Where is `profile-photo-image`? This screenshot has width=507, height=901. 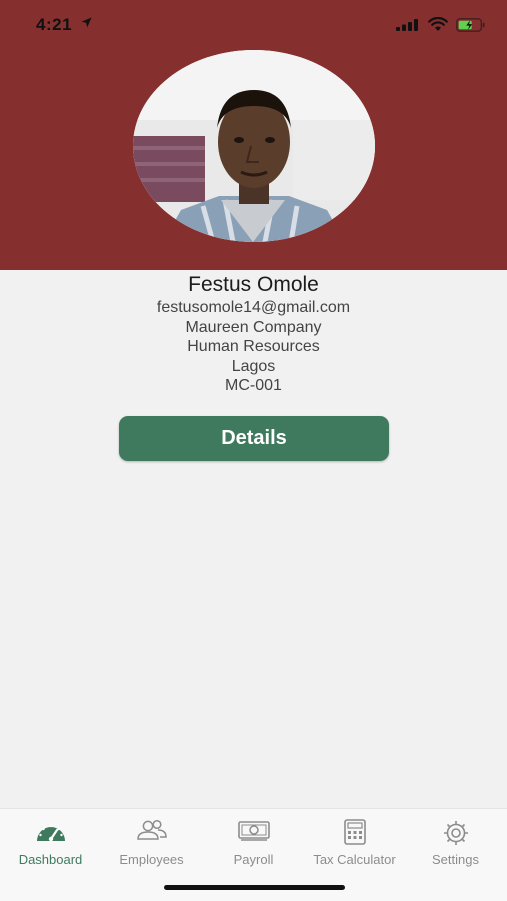
profile-photo-image is located at coordinates (254, 146).